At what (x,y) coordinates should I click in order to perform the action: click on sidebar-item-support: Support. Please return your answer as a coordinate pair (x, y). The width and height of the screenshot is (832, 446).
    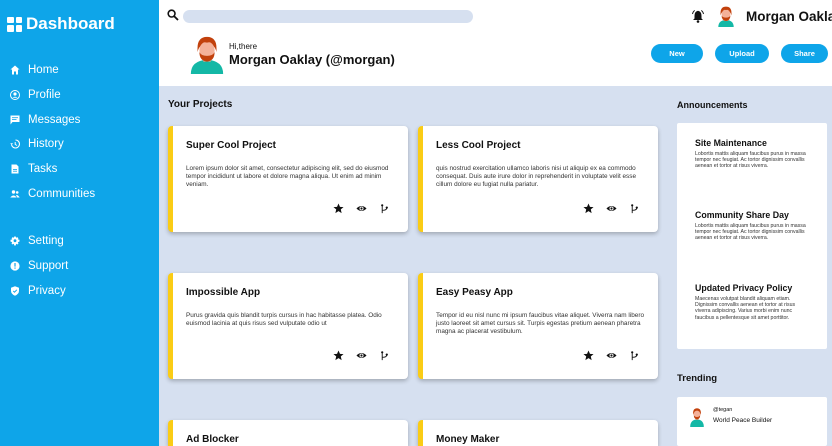
    Looking at the image, I should click on (39, 266).